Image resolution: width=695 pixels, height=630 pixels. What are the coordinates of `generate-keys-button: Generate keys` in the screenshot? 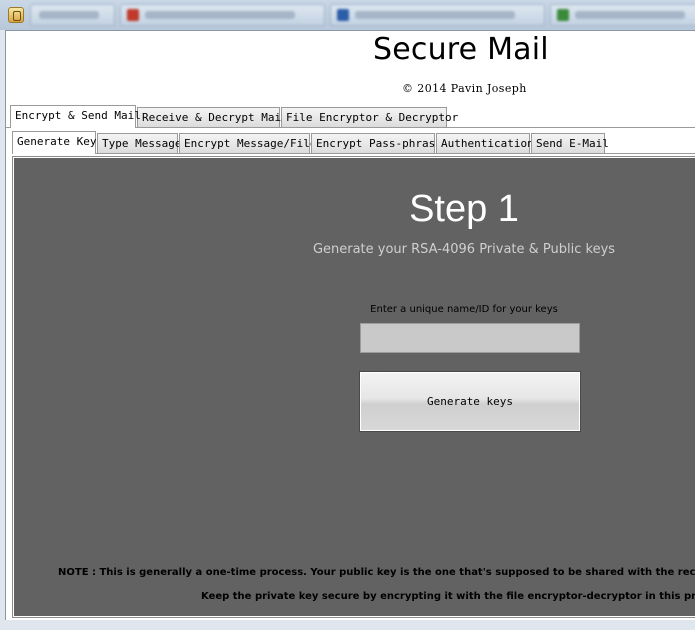 It's located at (470, 401).